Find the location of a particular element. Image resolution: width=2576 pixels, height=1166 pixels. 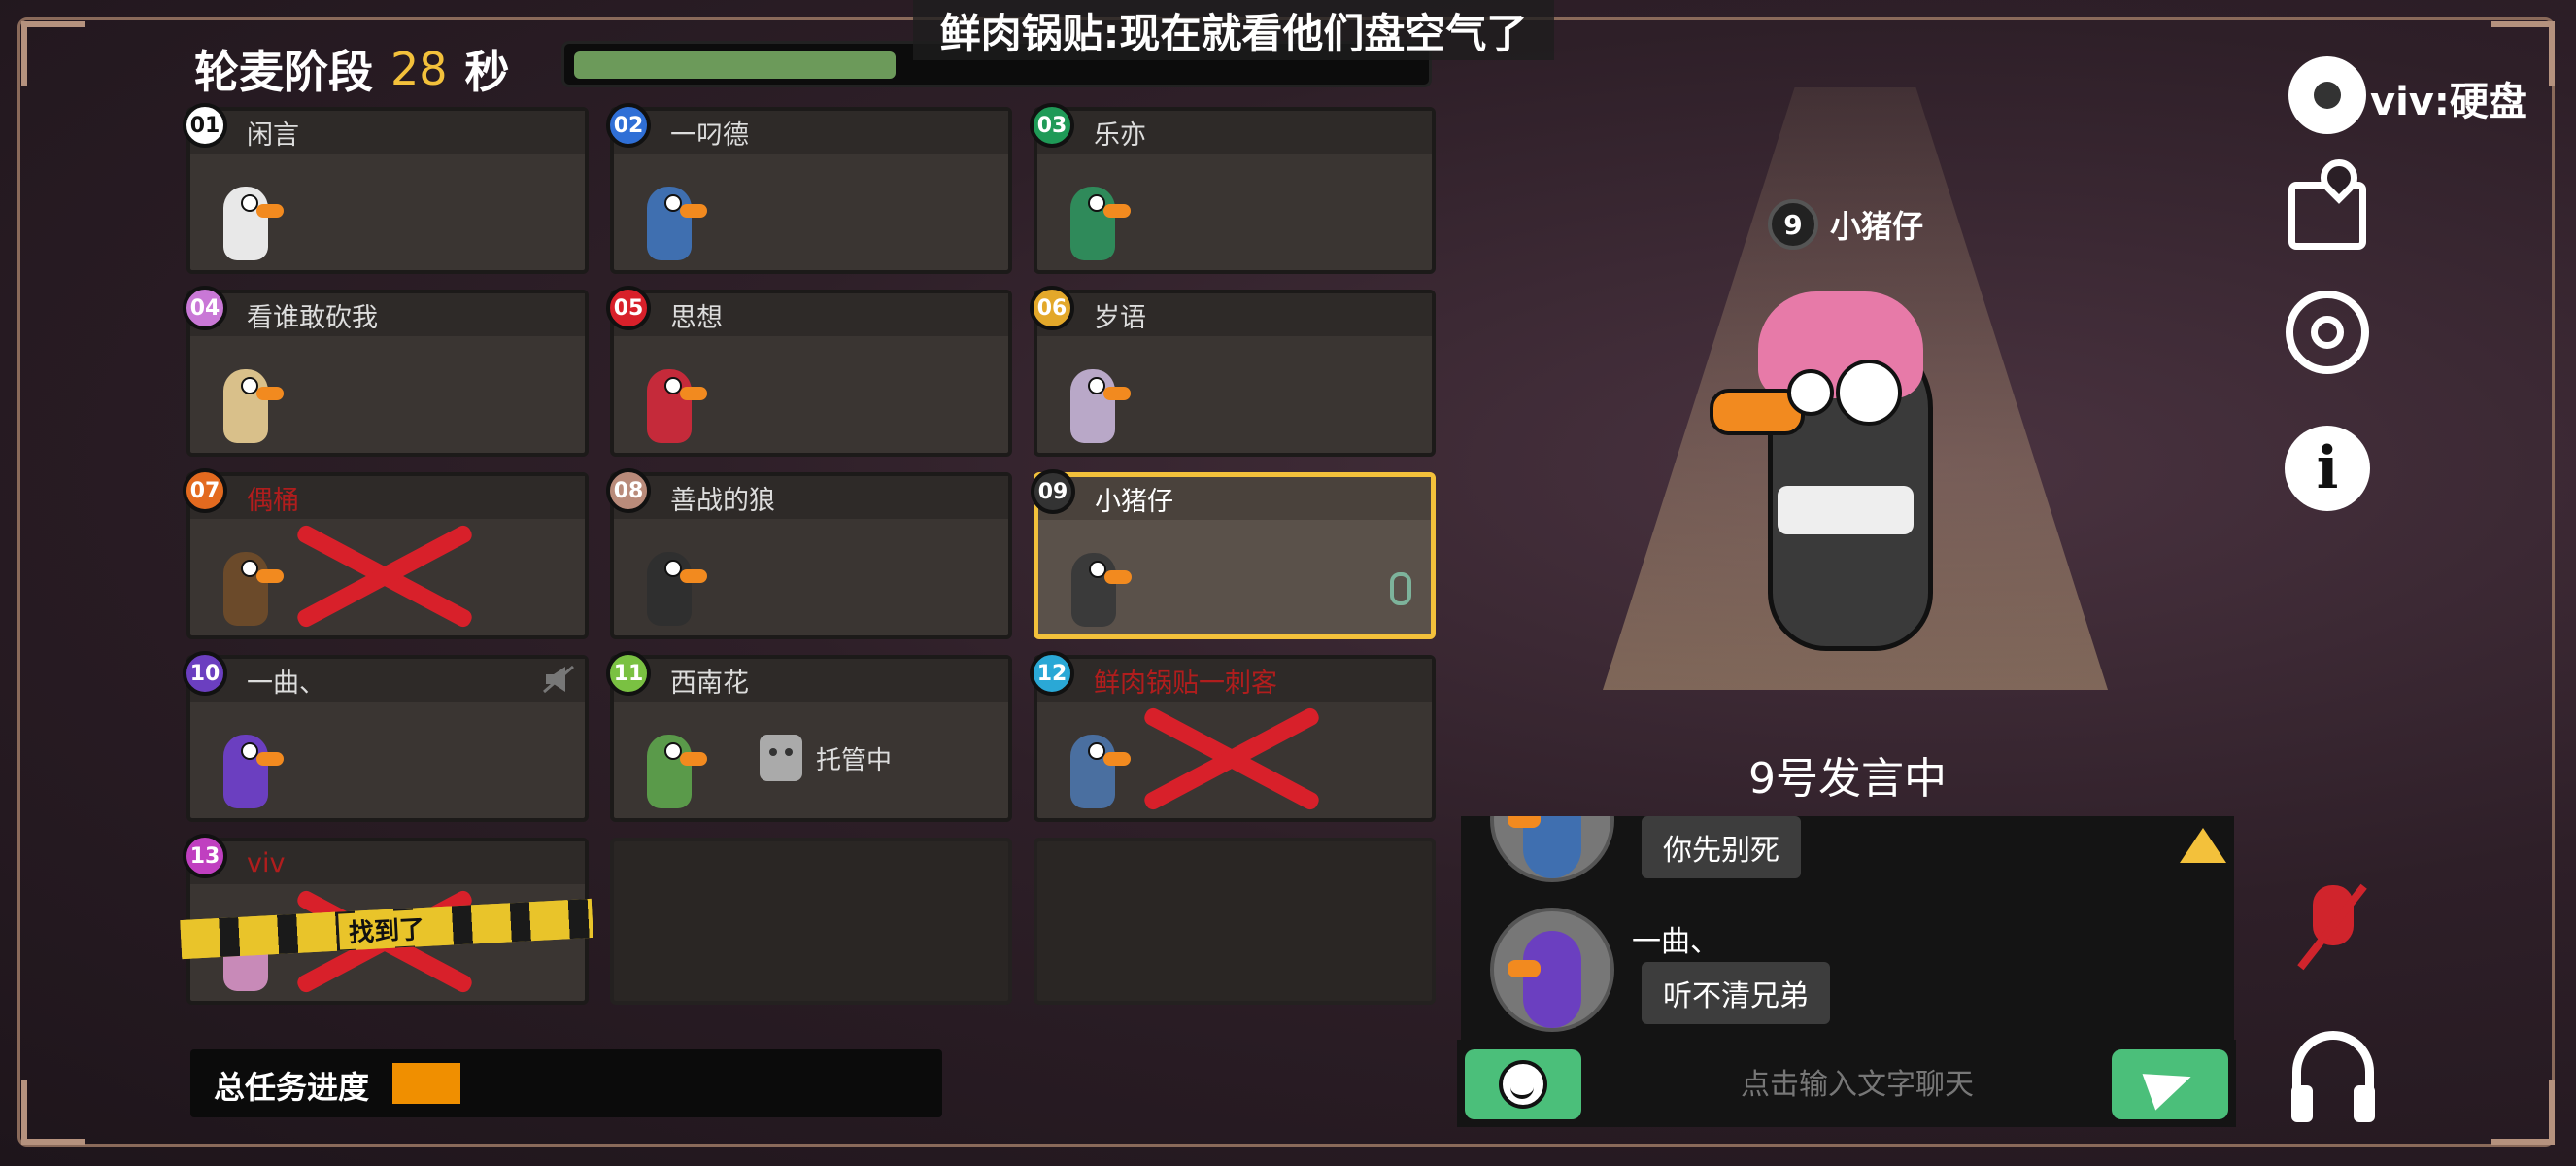

emoji-button is located at coordinates (1523, 1084).